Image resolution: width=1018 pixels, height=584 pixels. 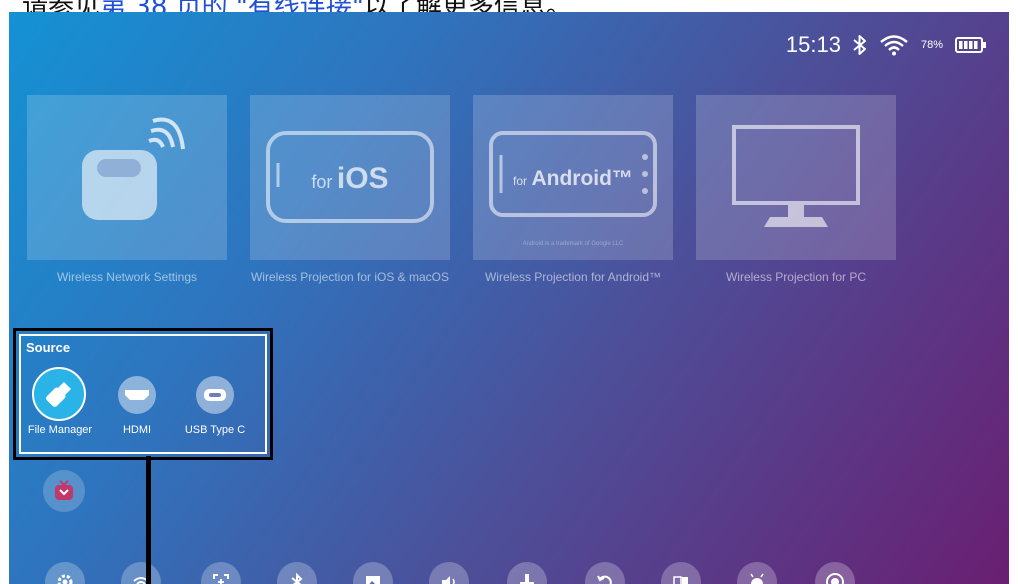 I want to click on file-manager-button, so click(x=59, y=394).